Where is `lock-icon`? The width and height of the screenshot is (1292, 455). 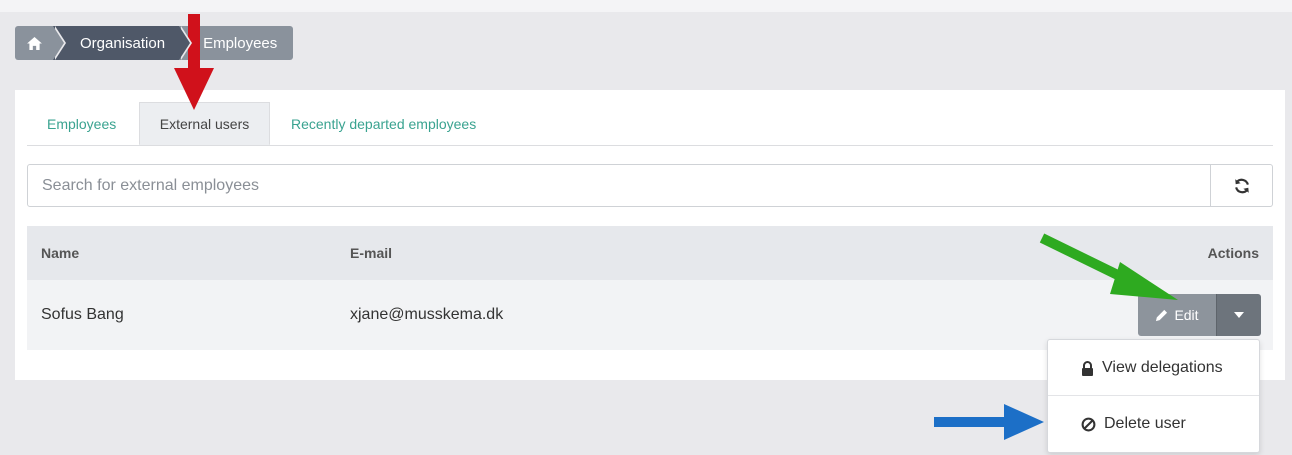 lock-icon is located at coordinates (1087, 368).